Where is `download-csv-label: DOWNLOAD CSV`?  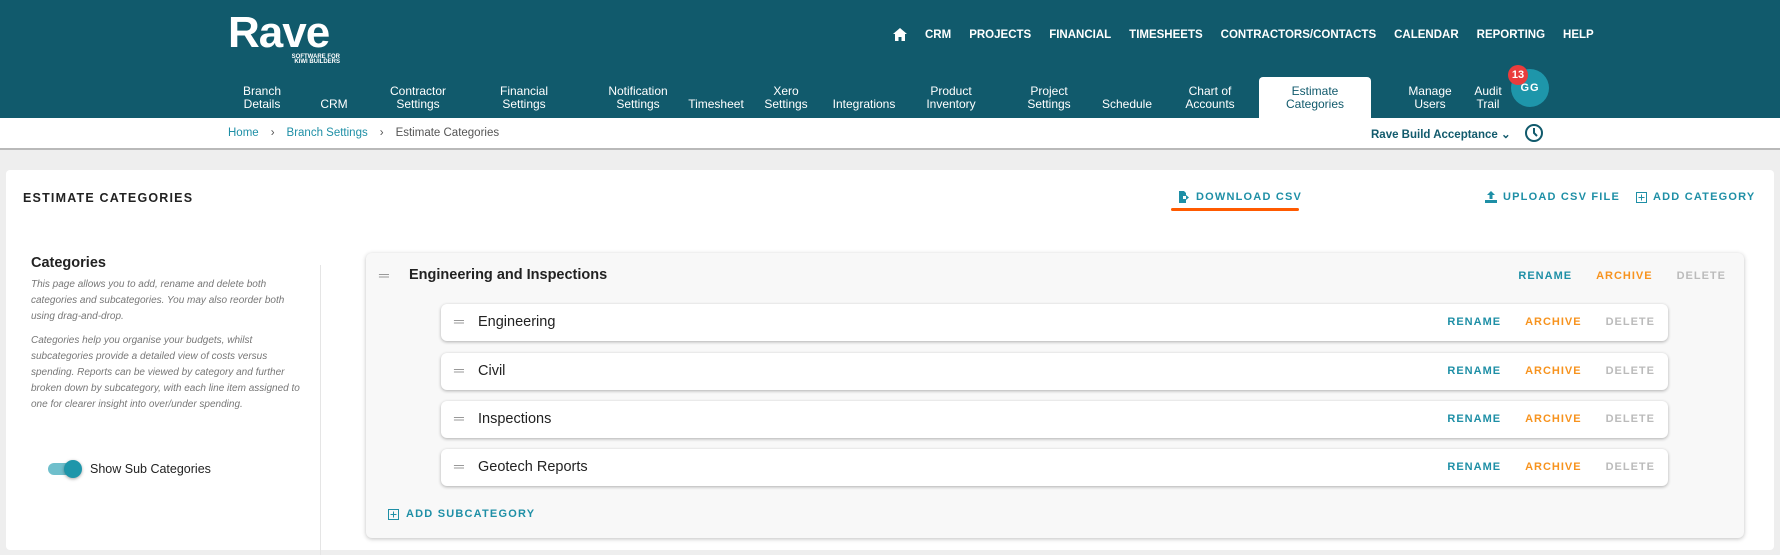 download-csv-label: DOWNLOAD CSV is located at coordinates (1249, 197).